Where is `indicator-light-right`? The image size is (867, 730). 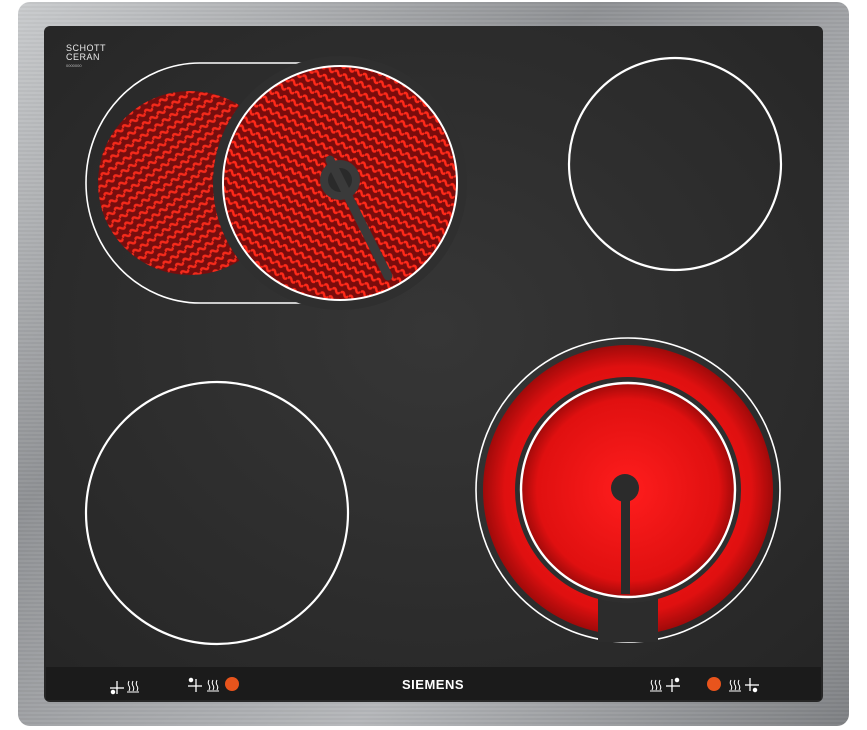 indicator-light-right is located at coordinates (714, 684).